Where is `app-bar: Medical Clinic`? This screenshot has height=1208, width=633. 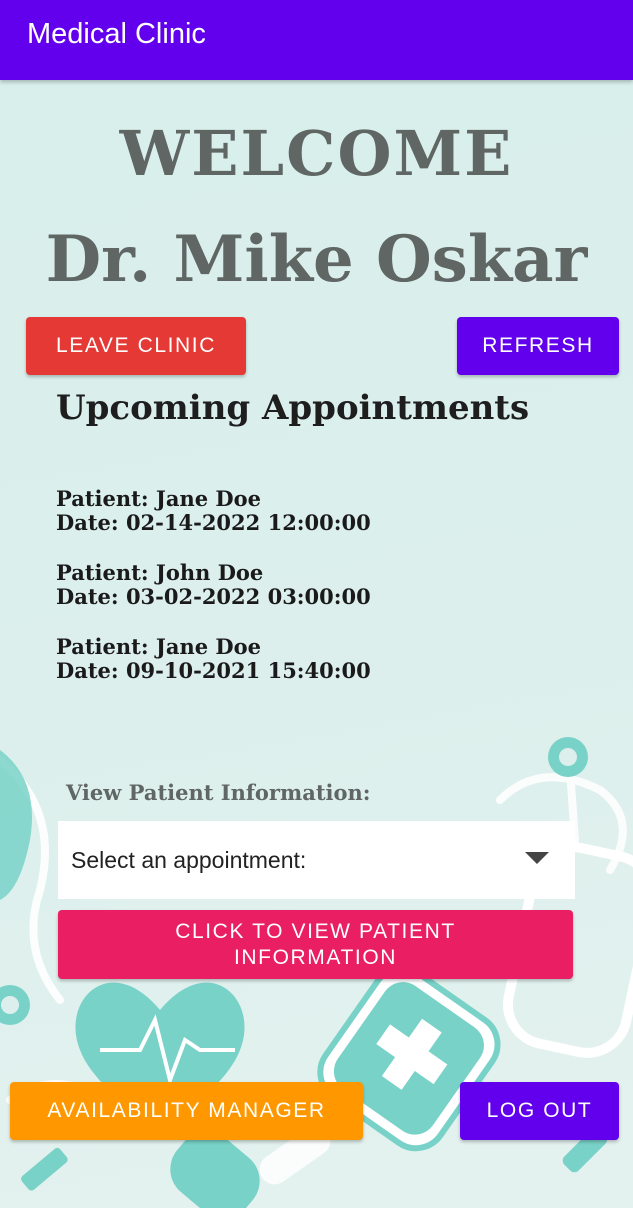
app-bar: Medical Clinic is located at coordinates (316, 40).